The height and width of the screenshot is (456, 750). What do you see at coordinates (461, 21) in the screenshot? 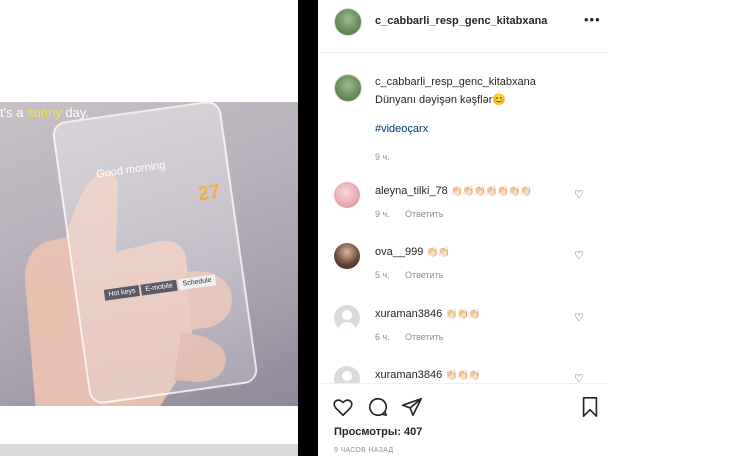
I see `author-username: c_cabbarli_resp_genc_kitabxana` at bounding box center [461, 21].